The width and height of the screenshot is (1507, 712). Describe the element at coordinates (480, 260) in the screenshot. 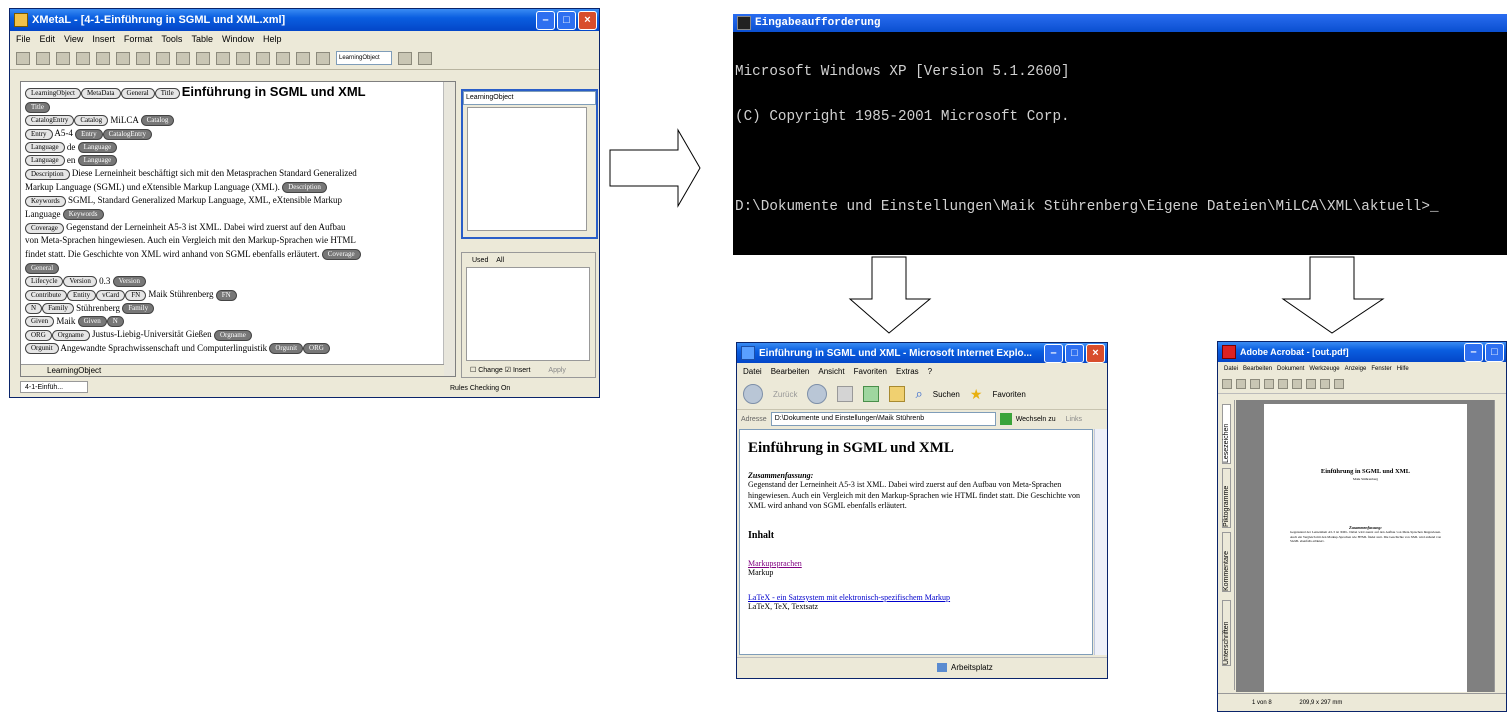

I see `panel-tab-used: Used` at that location.